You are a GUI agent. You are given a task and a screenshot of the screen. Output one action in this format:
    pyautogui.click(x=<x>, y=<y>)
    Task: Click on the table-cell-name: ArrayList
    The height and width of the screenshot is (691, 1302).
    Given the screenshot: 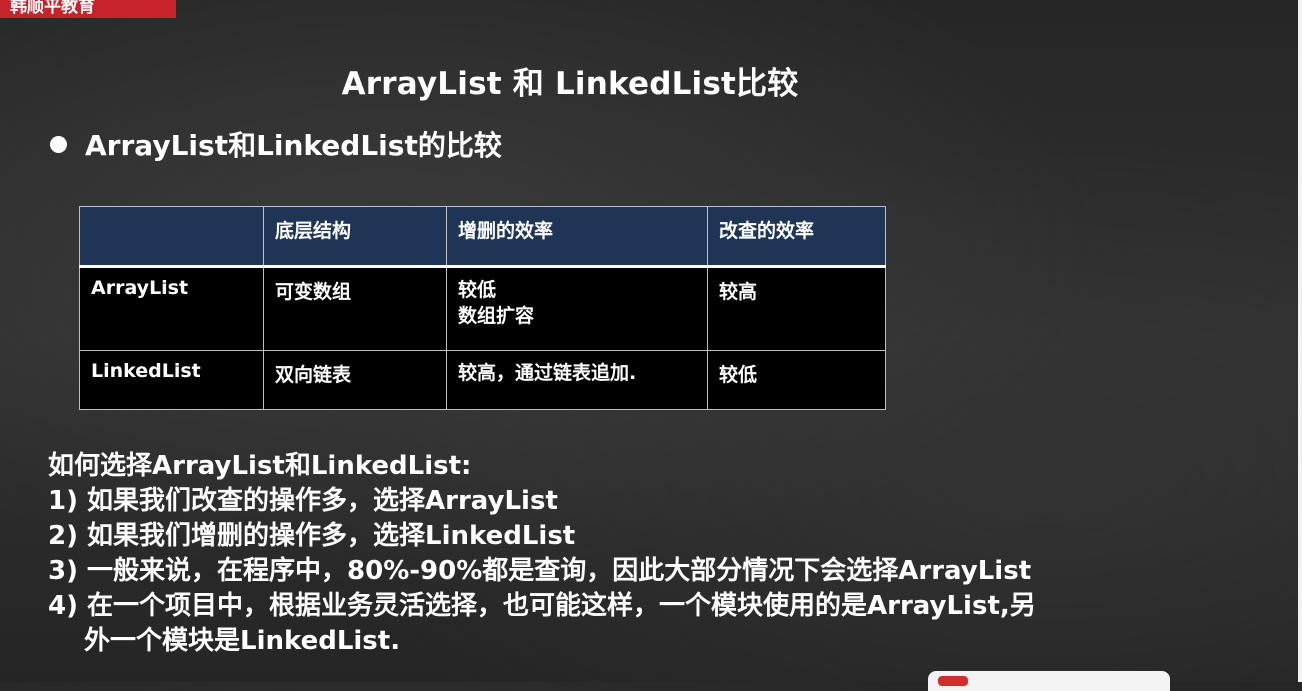 What is the action you would take?
    pyautogui.click(x=171, y=308)
    